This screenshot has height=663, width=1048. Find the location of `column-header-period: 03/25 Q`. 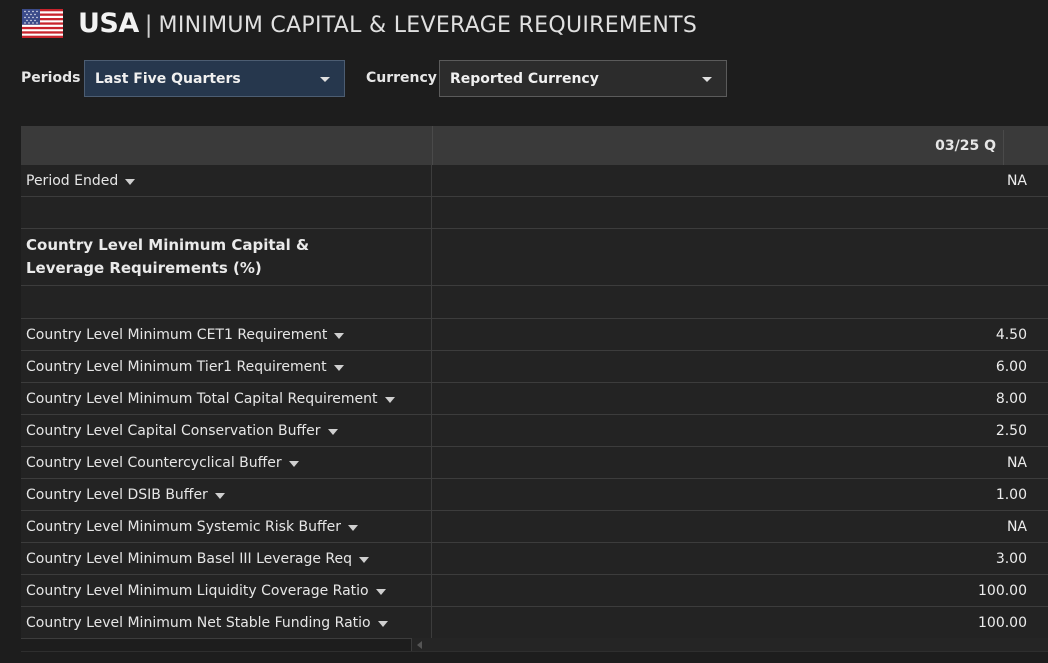

column-header-period: 03/25 Q is located at coordinates (965, 146).